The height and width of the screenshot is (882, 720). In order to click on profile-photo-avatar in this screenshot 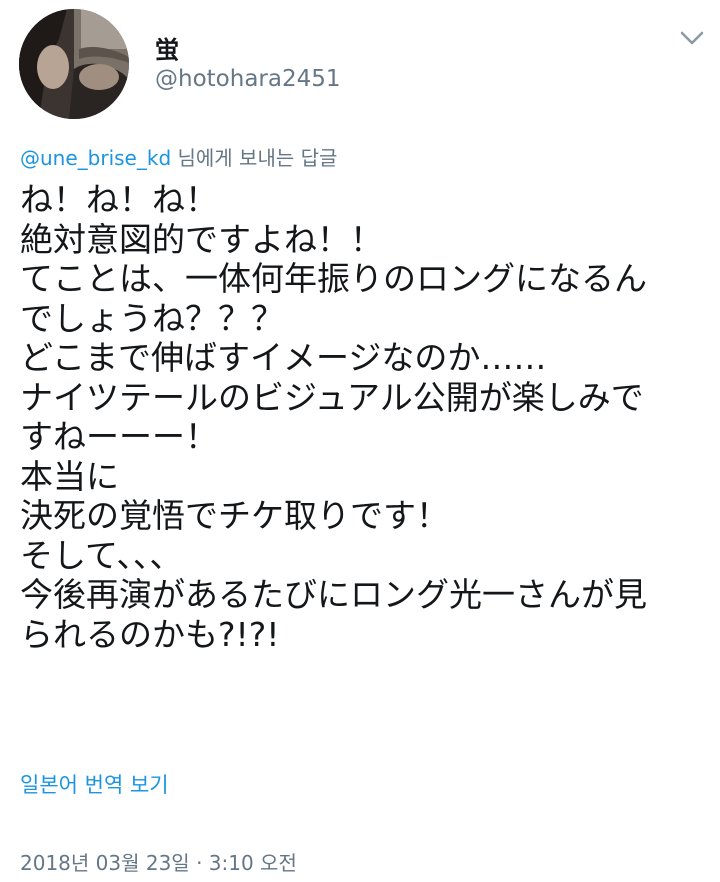, I will do `click(74, 64)`.